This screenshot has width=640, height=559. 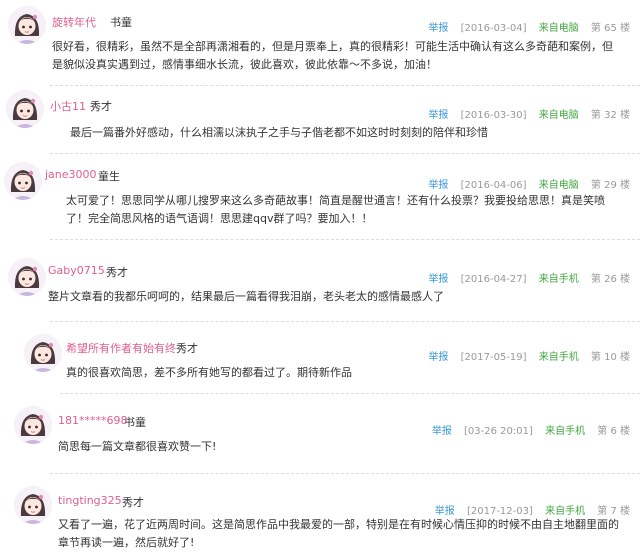 I want to click on comment-meta: 举报 [2017-12-03] 来自手机 第 7 楼, so click(x=532, y=509).